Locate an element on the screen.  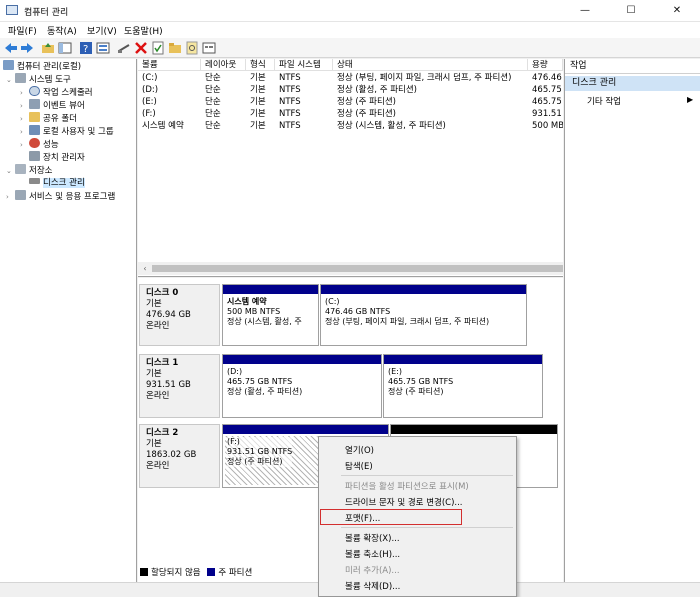
disk-type: 기본 is located at coordinates (154, 374).